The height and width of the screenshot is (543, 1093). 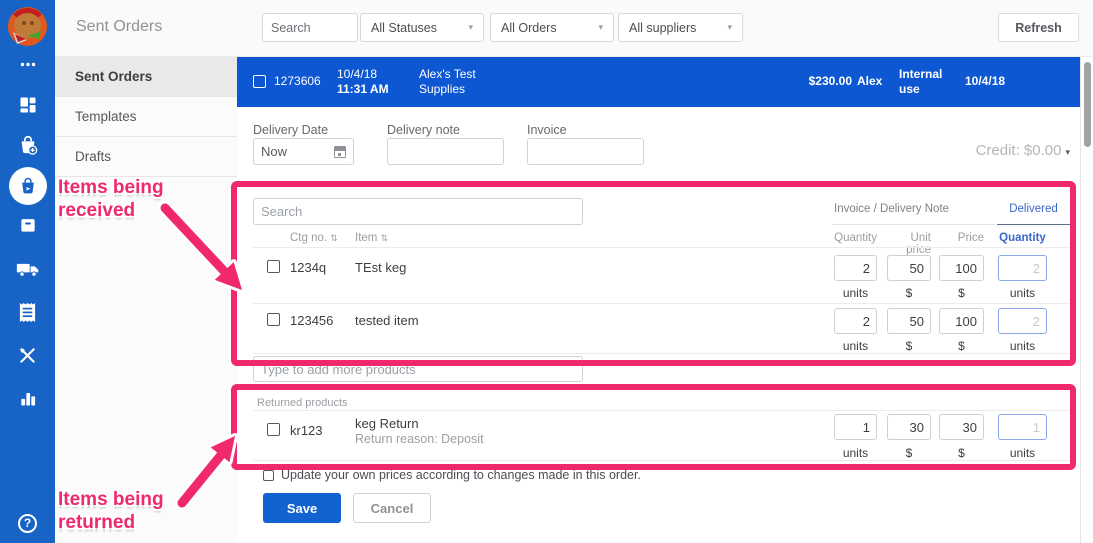 I want to click on credit-value: Credit: $0.00, so click(x=1018, y=150).